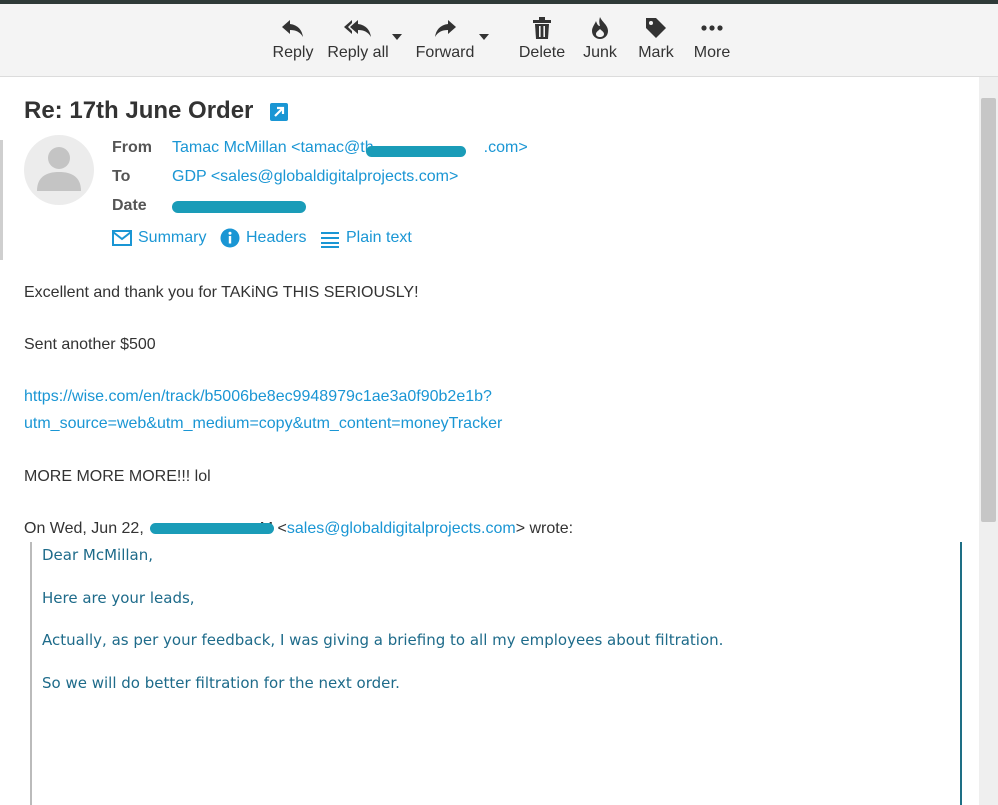 This screenshot has height=805, width=998. What do you see at coordinates (600, 28) in the screenshot?
I see `fire-icon` at bounding box center [600, 28].